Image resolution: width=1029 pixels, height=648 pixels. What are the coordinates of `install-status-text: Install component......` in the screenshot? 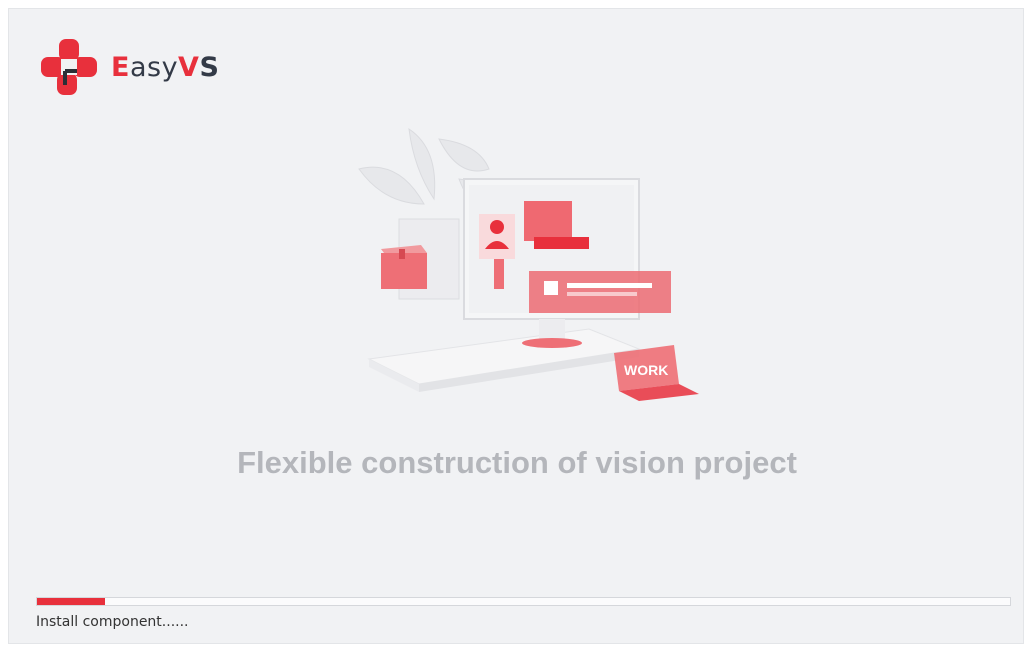 It's located at (112, 622).